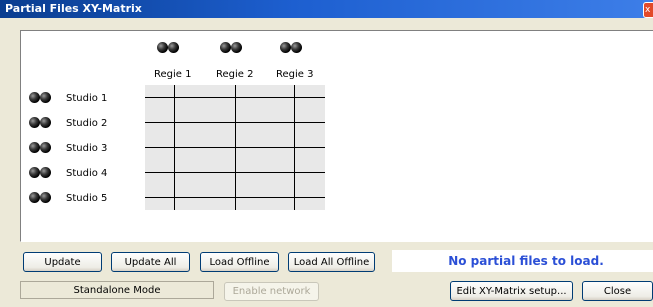 The image size is (653, 307). I want to click on studio-1-mic-icon, so click(40, 97).